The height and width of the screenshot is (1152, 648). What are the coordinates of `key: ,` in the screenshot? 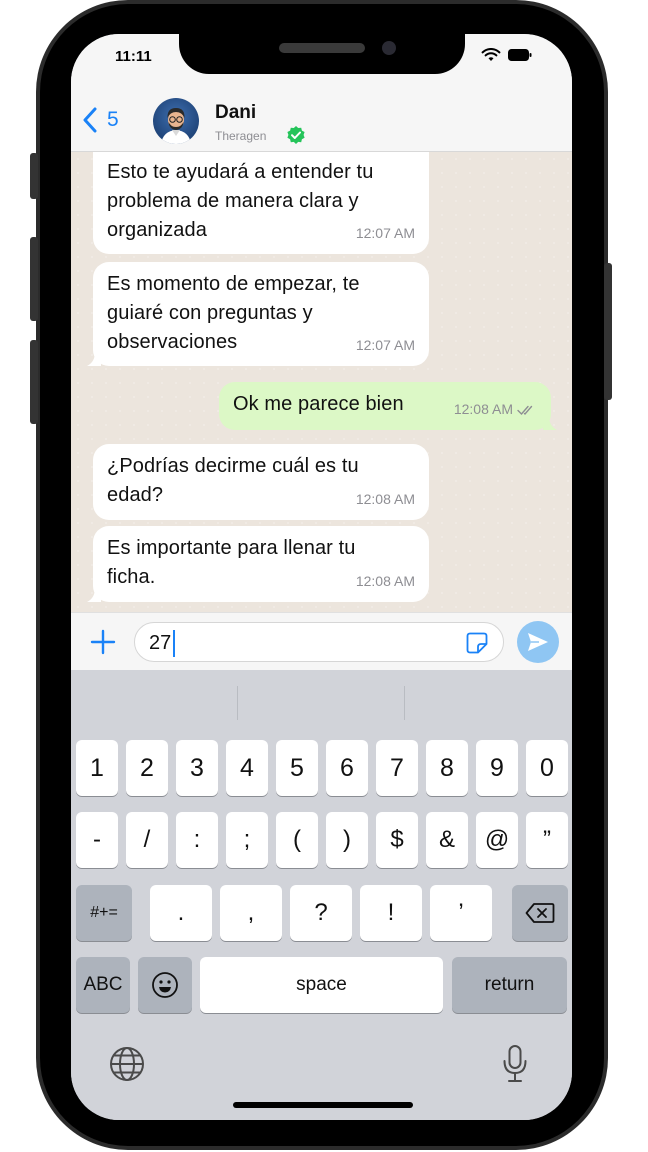 It's located at (251, 913).